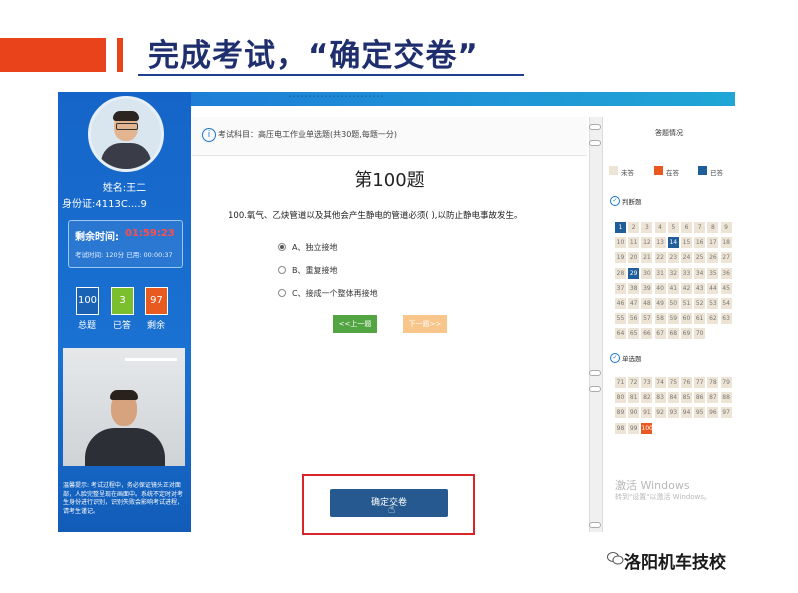 Image resolution: width=798 pixels, height=593 pixels. What do you see at coordinates (355, 324) in the screenshot?
I see `prev-question-button: <<上一题` at bounding box center [355, 324].